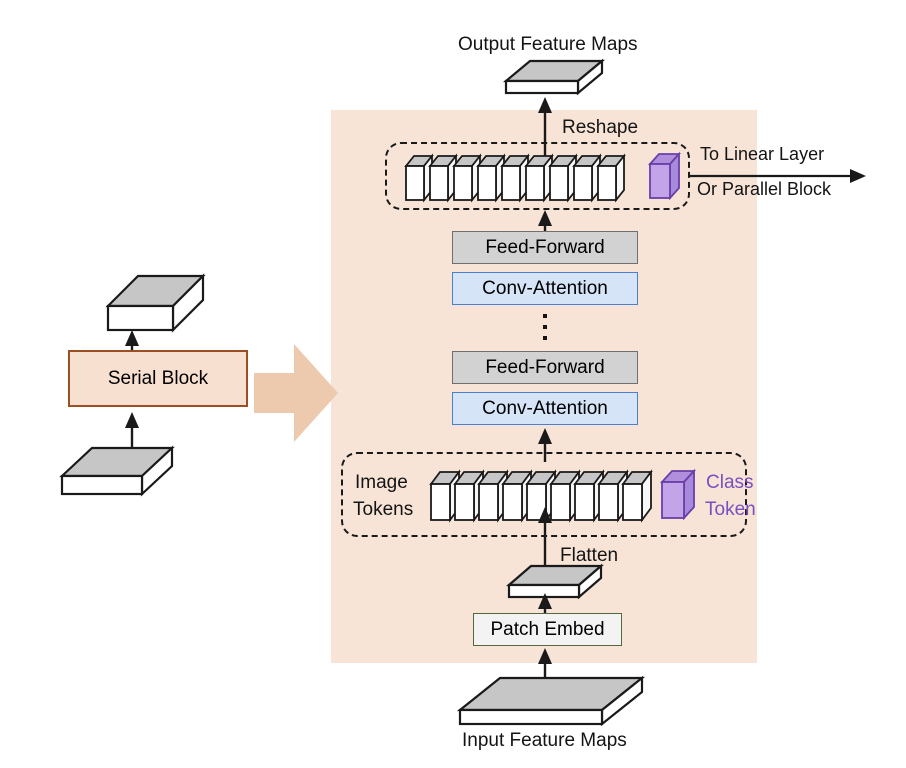 The width and height of the screenshot is (906, 768). I want to click on repeat-ellipsis, so click(545, 327).